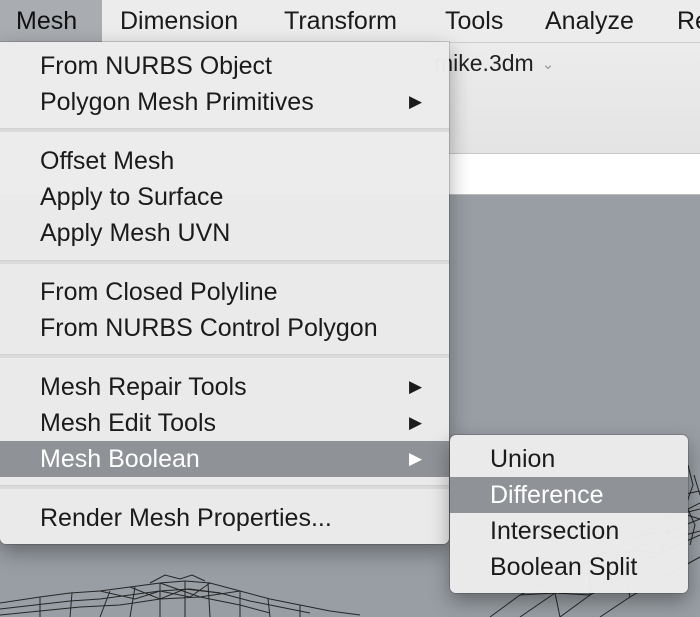  What do you see at coordinates (143, 387) in the screenshot?
I see `menu-item-label: Mesh Repair Tools` at bounding box center [143, 387].